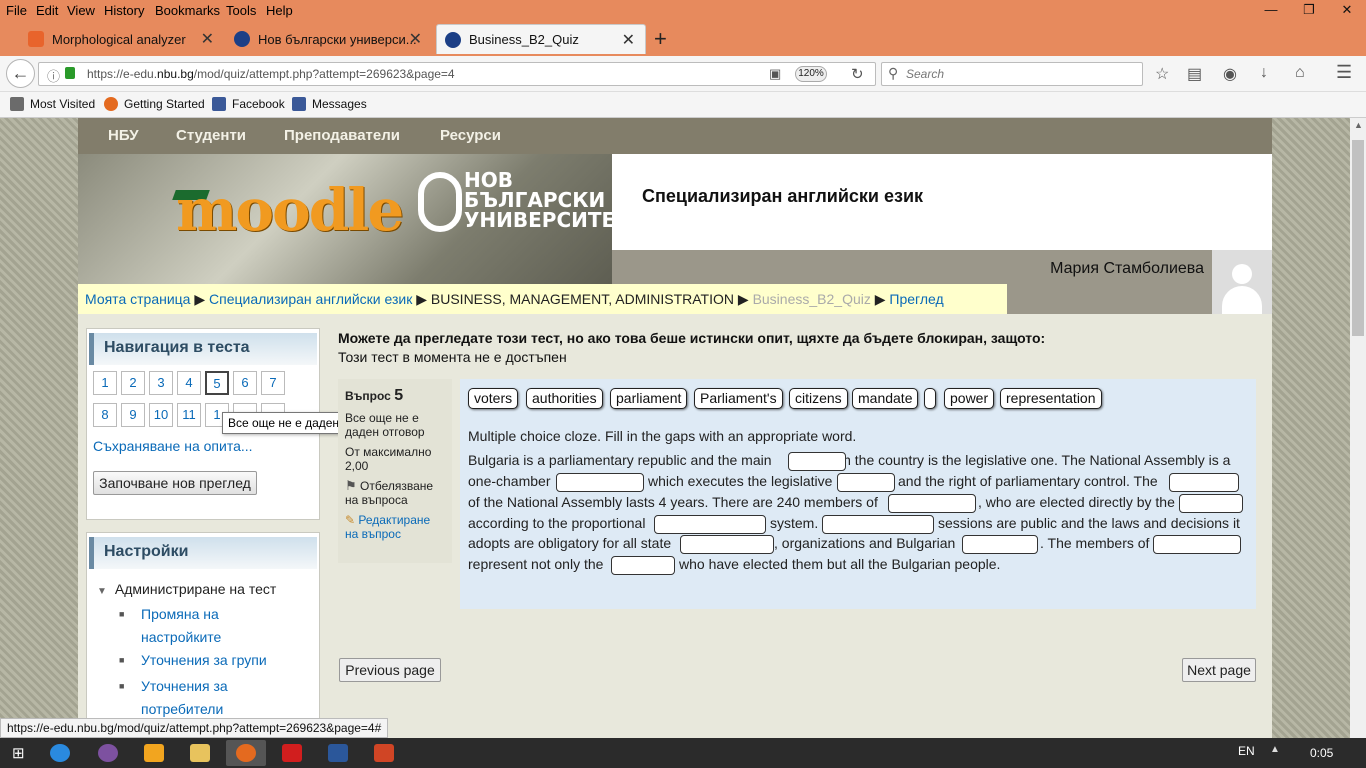  I want to click on drag-word-item: Parliament's, so click(738, 398).